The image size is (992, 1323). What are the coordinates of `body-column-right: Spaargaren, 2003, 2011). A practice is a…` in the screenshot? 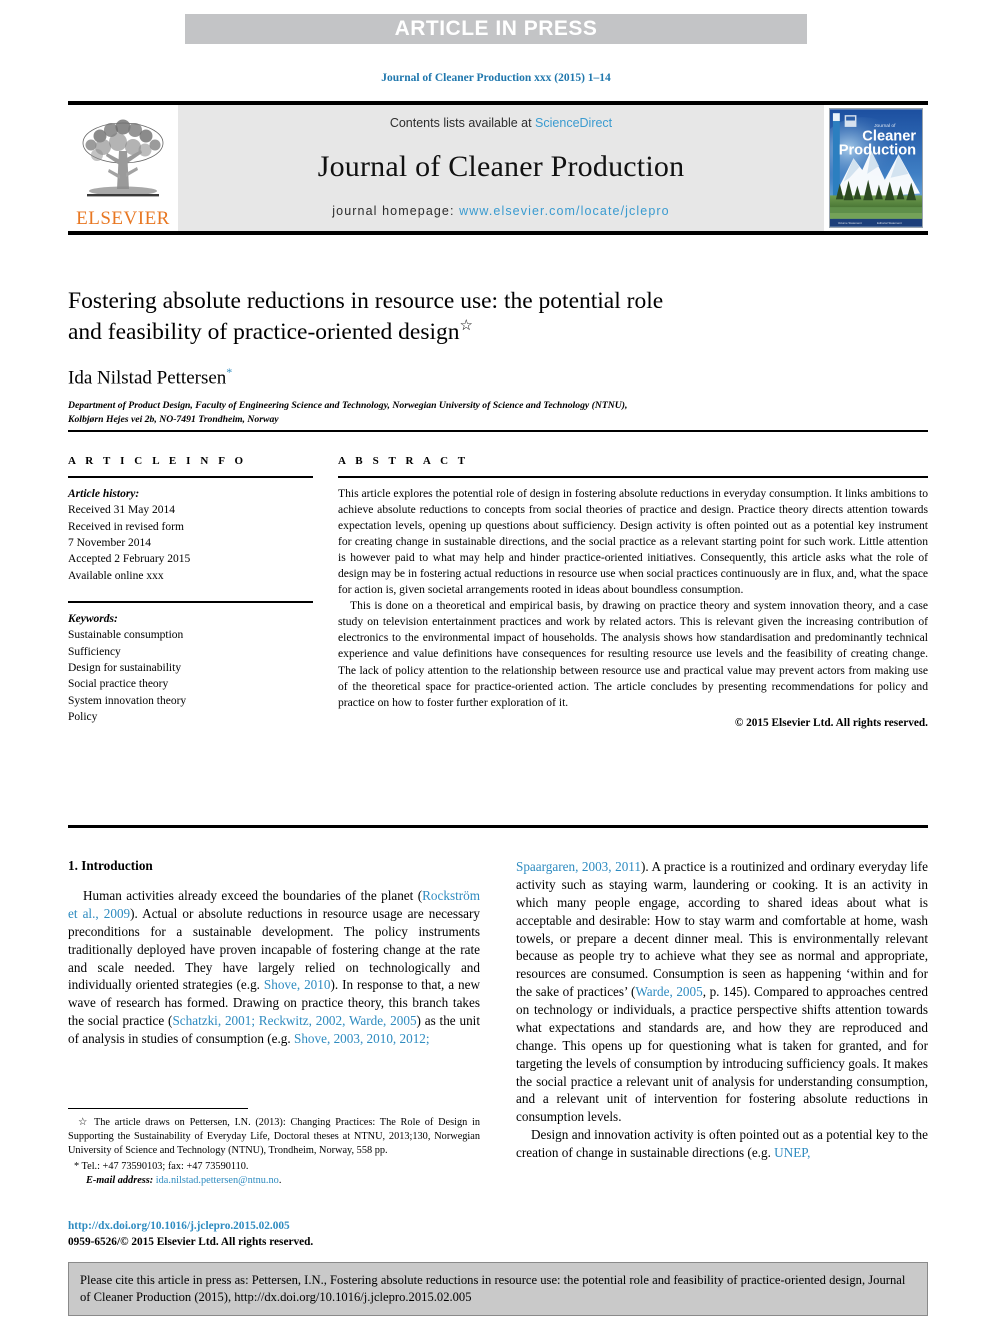 It's located at (722, 1010).